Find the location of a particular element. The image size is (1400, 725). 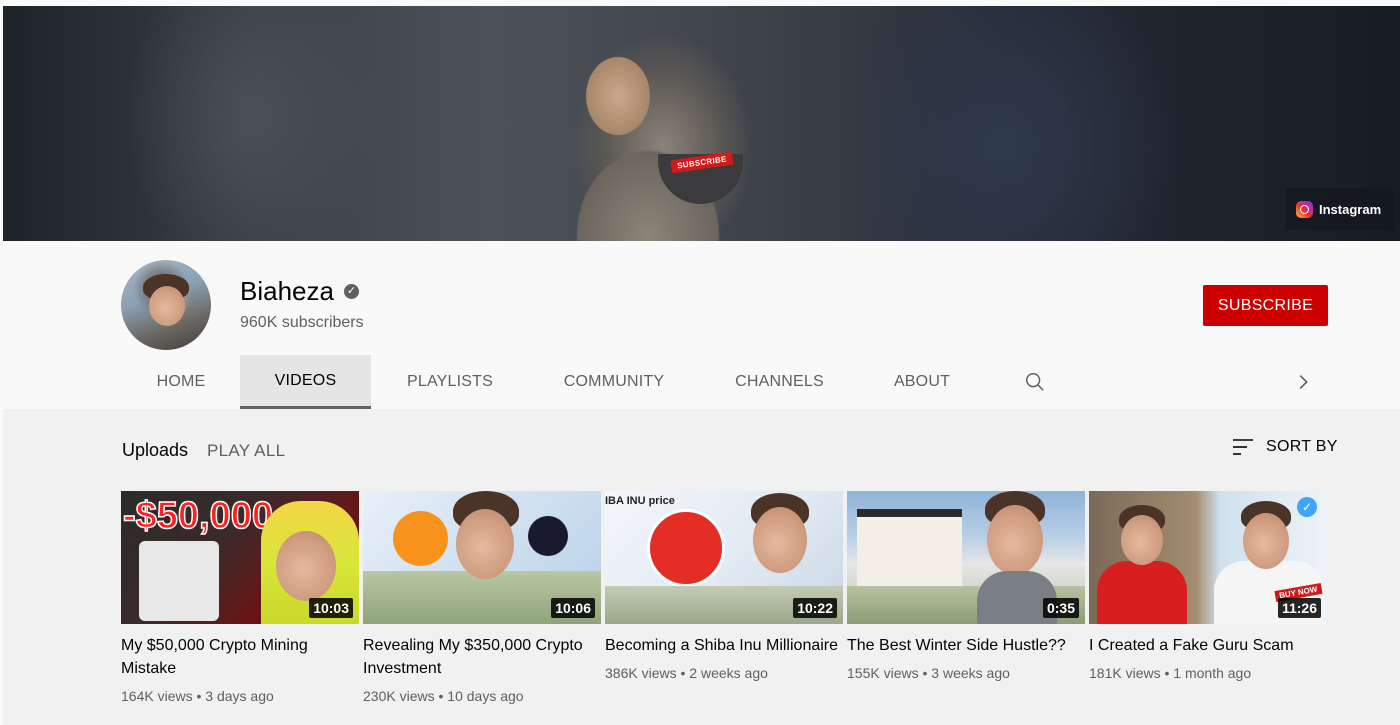

chevron-right-icon is located at coordinates (1303, 382).